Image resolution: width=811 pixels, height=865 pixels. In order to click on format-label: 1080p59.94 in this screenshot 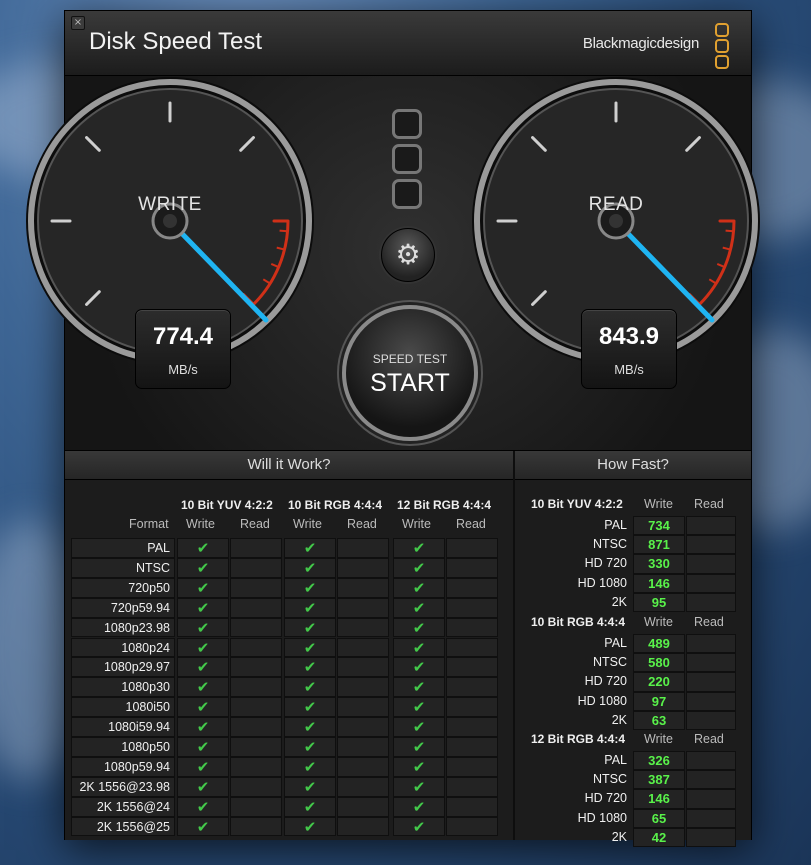, I will do `click(136, 766)`.